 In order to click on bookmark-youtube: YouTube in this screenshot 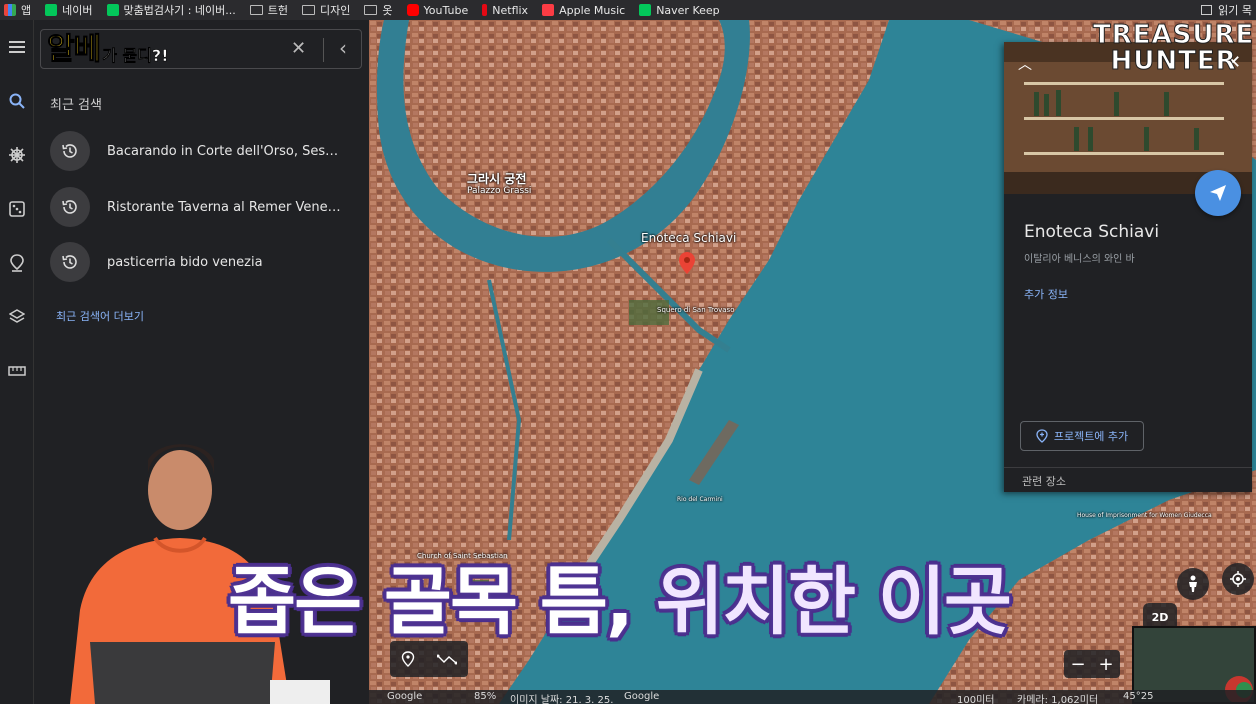, I will do `click(437, 10)`.